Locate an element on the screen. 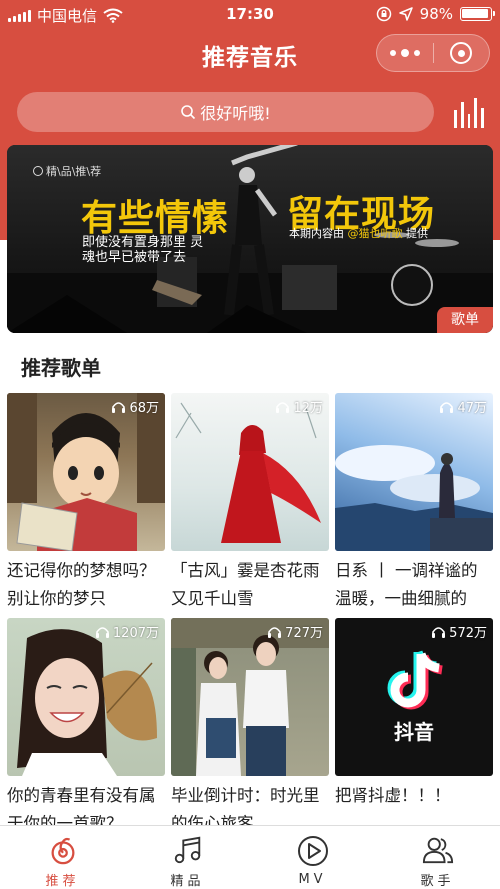 The image size is (500, 889). tab-recommend: 推荐 is located at coordinates (62, 857).